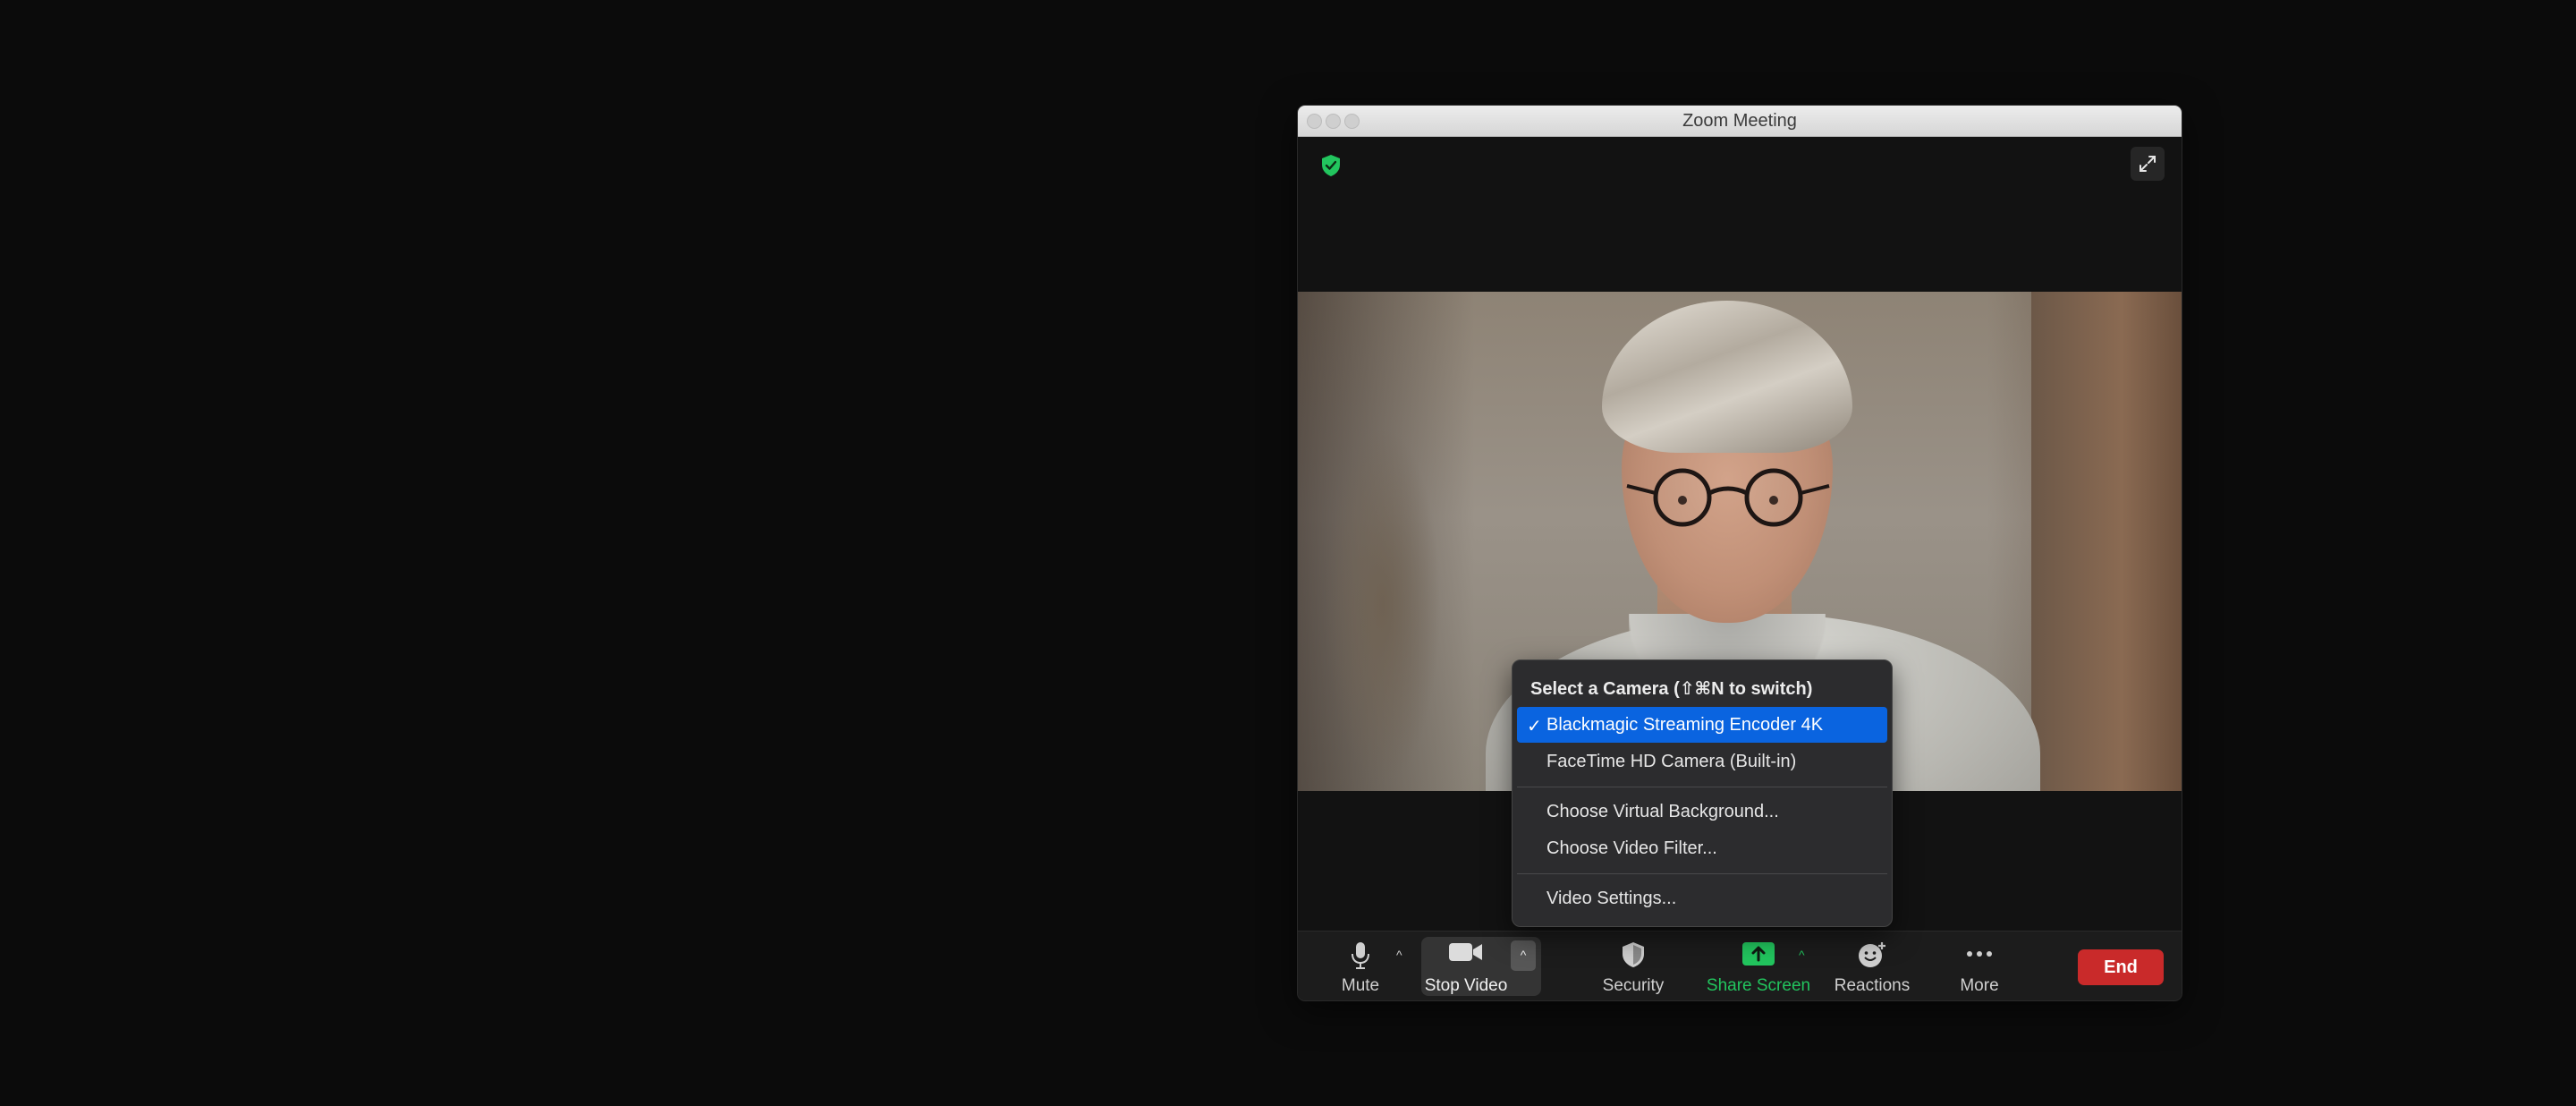 This screenshot has height=1106, width=2576. I want to click on chevron-up-icon: ^, so click(1523, 955).